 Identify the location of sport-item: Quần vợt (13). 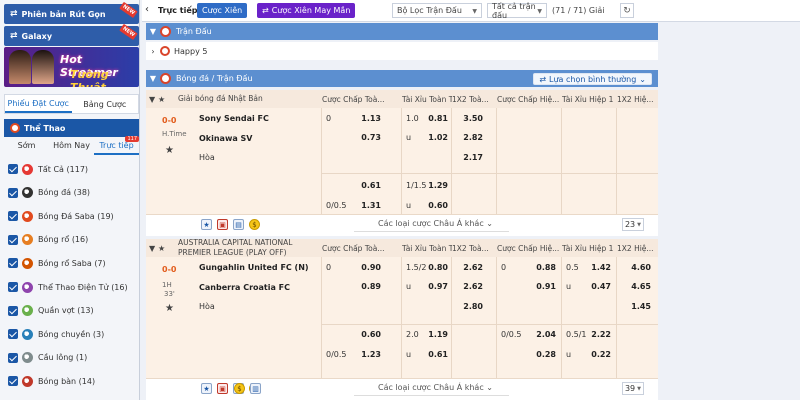
(51, 311).